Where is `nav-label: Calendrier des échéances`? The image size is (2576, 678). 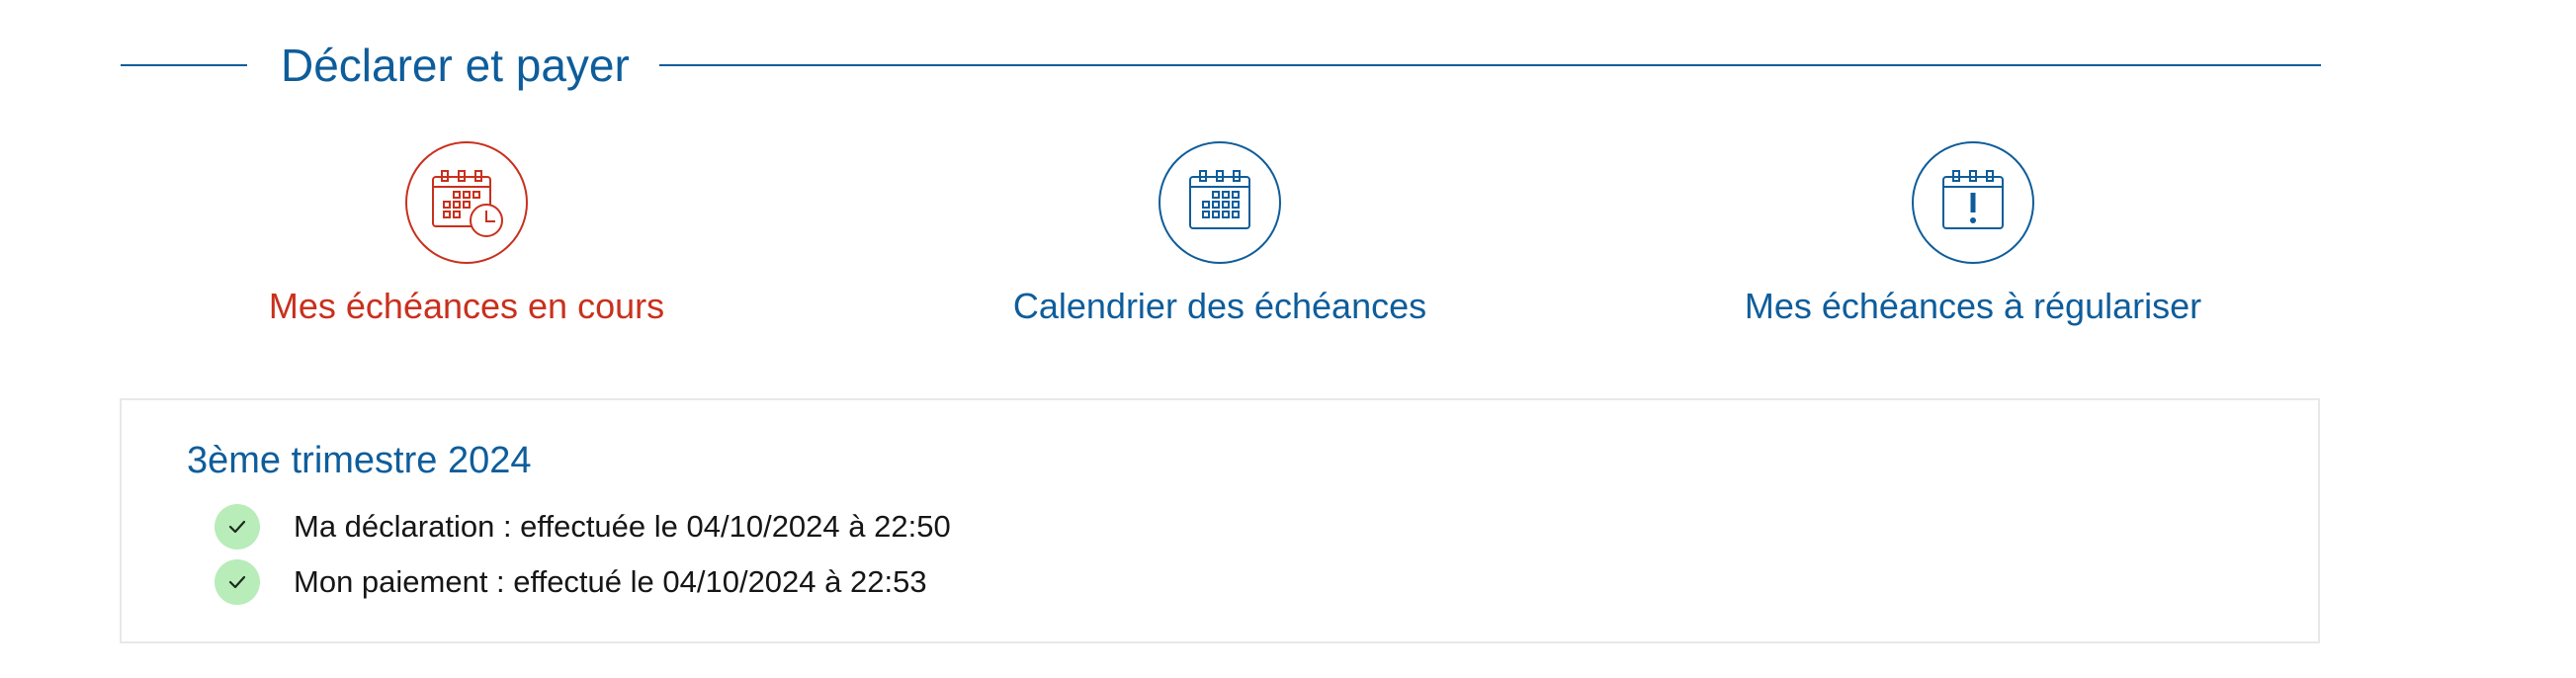
nav-label: Calendrier des échéances is located at coordinates (1219, 306).